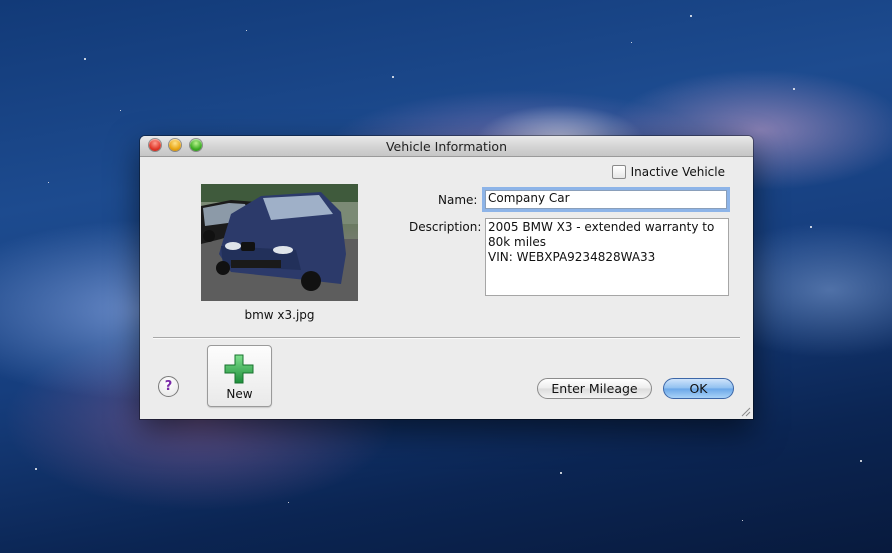 The image size is (892, 553). I want to click on name-label: Name:, so click(458, 200).